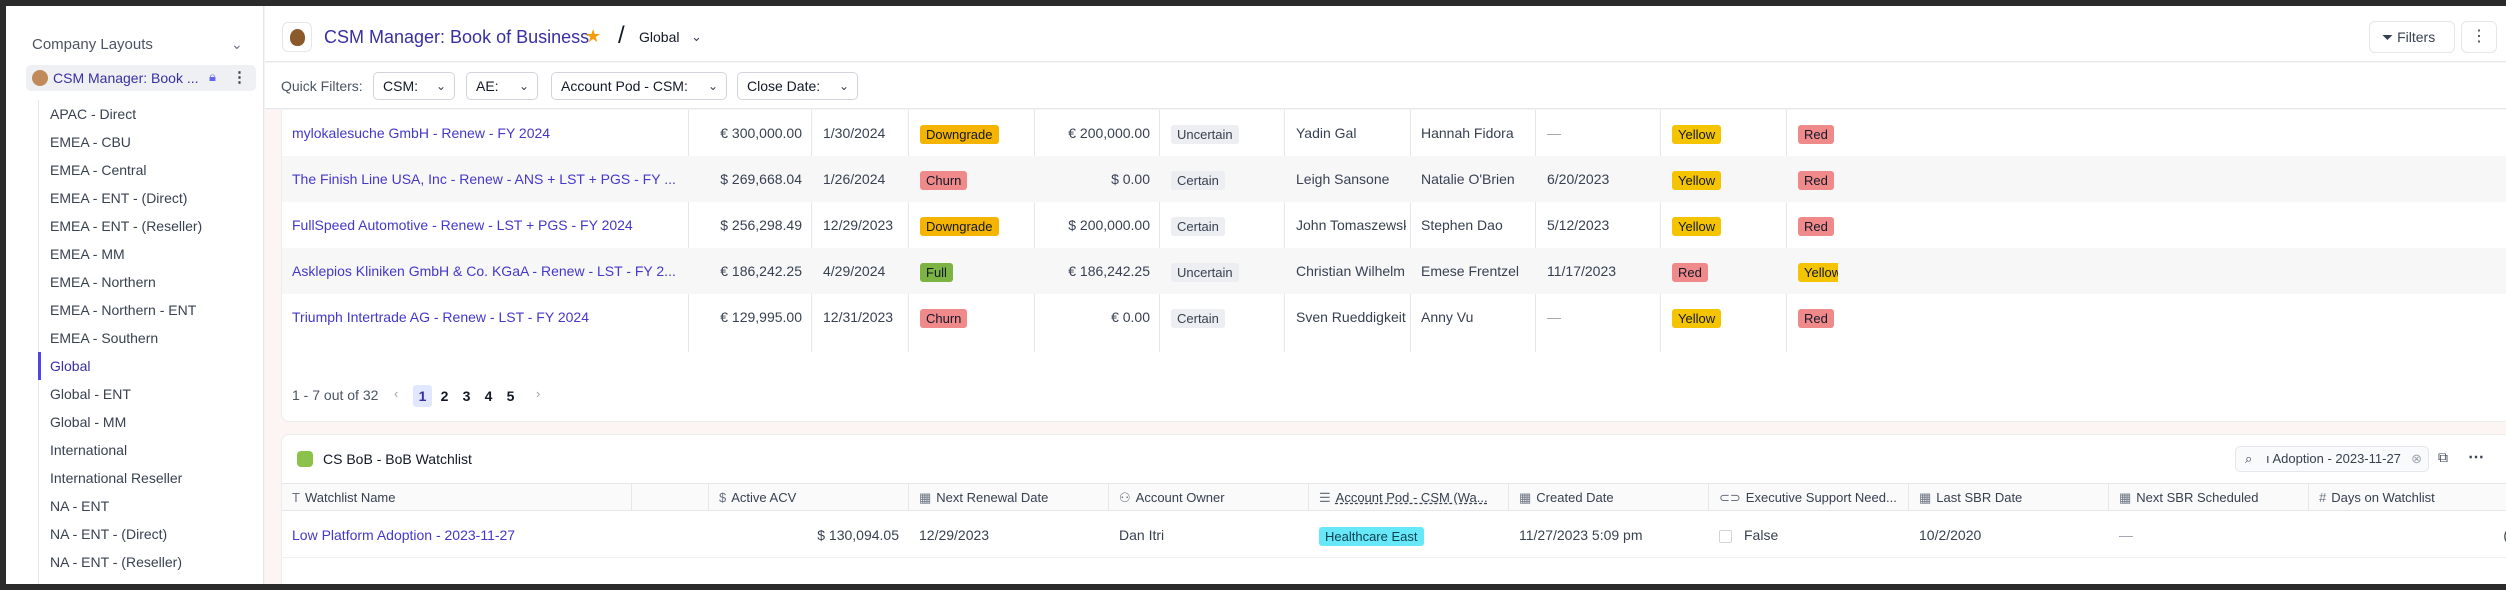 The height and width of the screenshot is (590, 2506). I want to click on page-button: 4, so click(488, 396).